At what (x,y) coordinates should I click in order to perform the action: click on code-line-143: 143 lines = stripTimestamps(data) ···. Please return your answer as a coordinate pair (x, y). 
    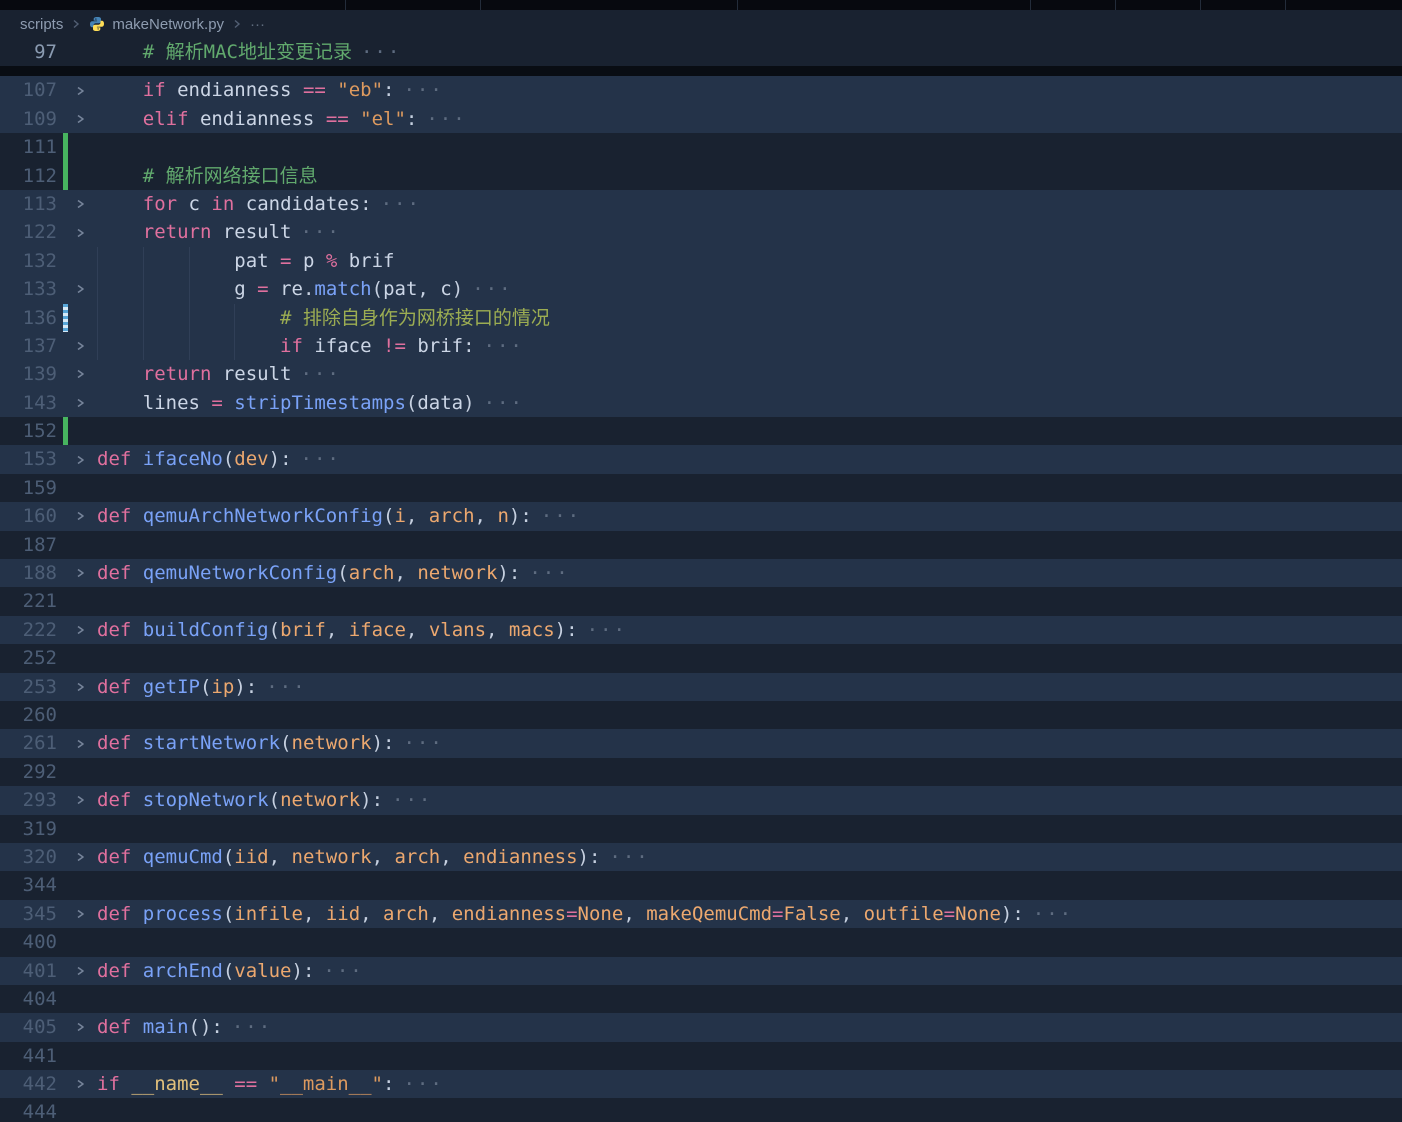
    Looking at the image, I should click on (701, 403).